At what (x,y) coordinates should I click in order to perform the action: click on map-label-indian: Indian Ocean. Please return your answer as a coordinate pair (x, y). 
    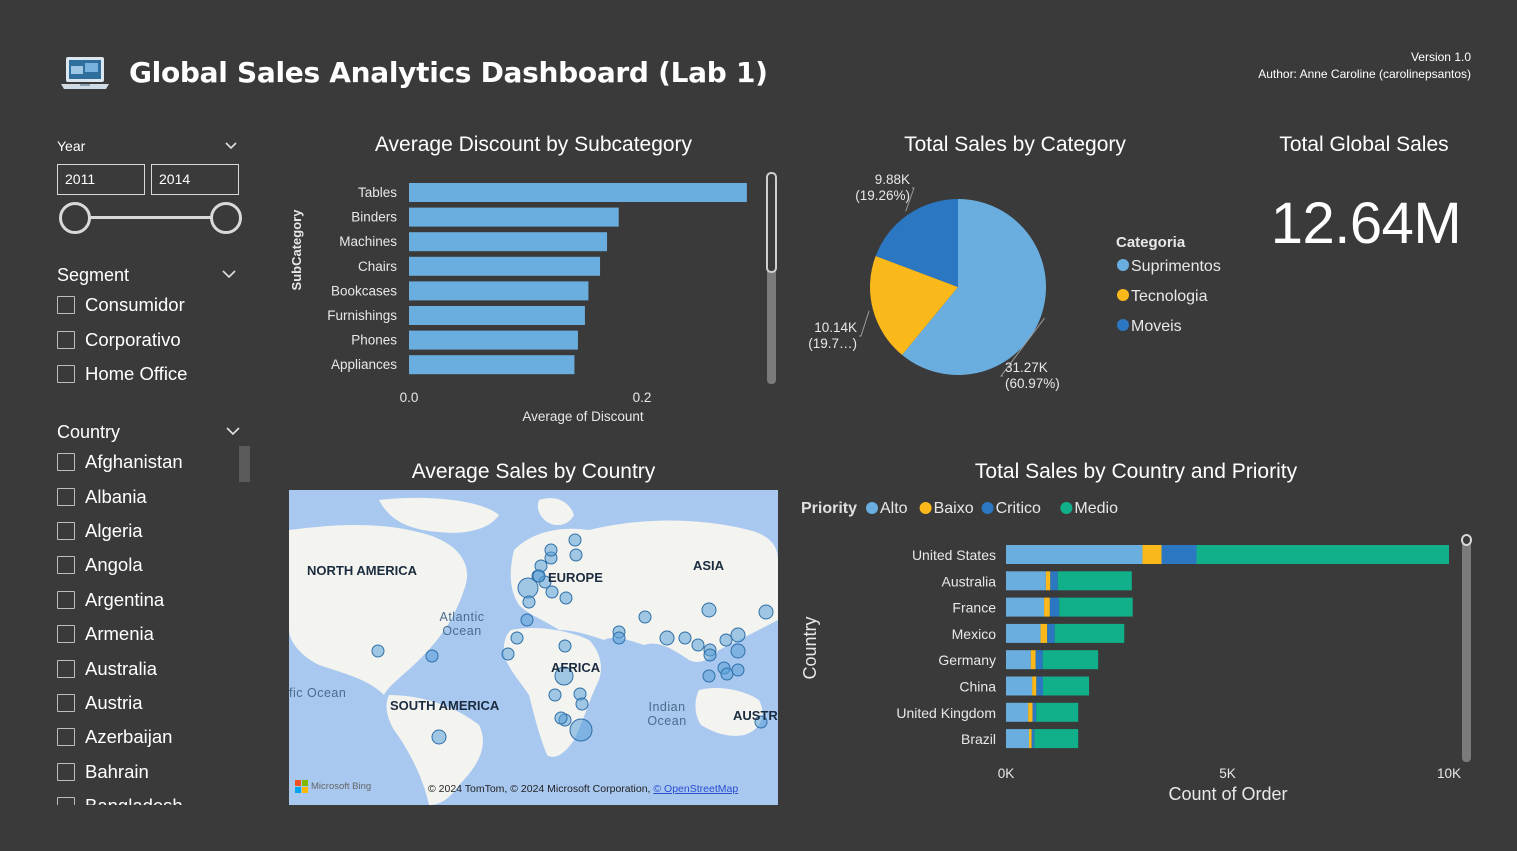
    Looking at the image, I should click on (667, 714).